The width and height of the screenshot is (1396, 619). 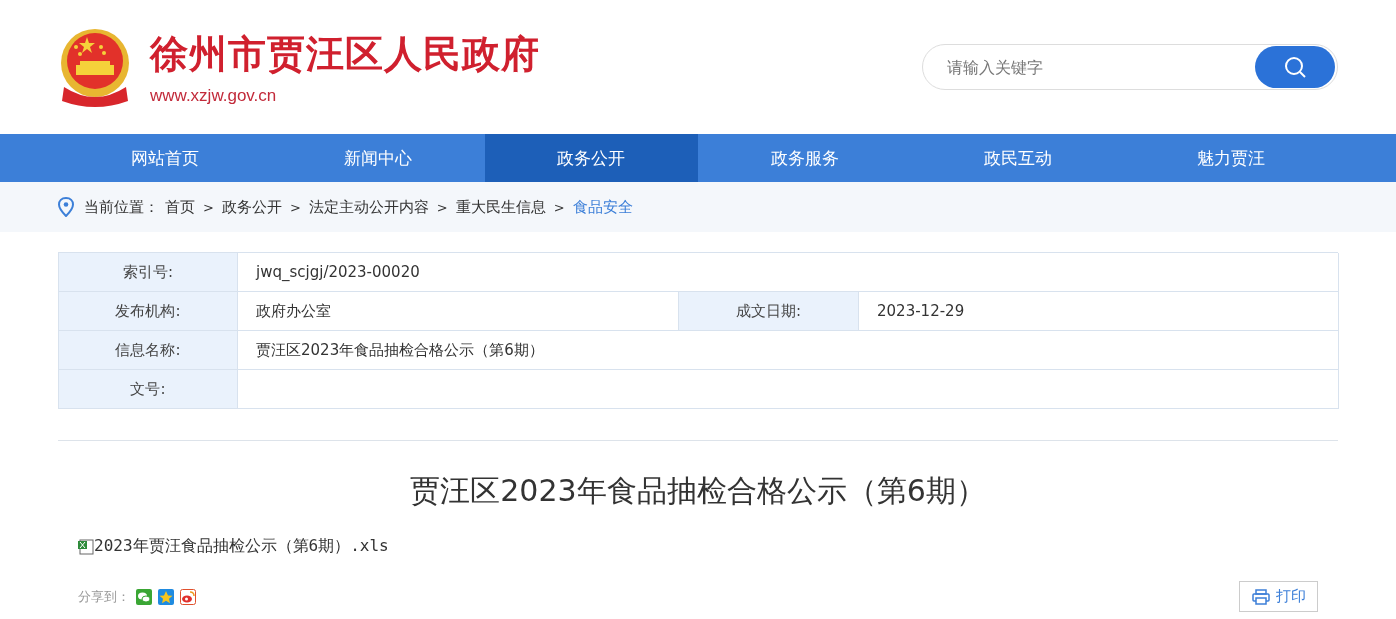 What do you see at coordinates (345, 54) in the screenshot?
I see `site-title: 徐州市贾汪区人民政府` at bounding box center [345, 54].